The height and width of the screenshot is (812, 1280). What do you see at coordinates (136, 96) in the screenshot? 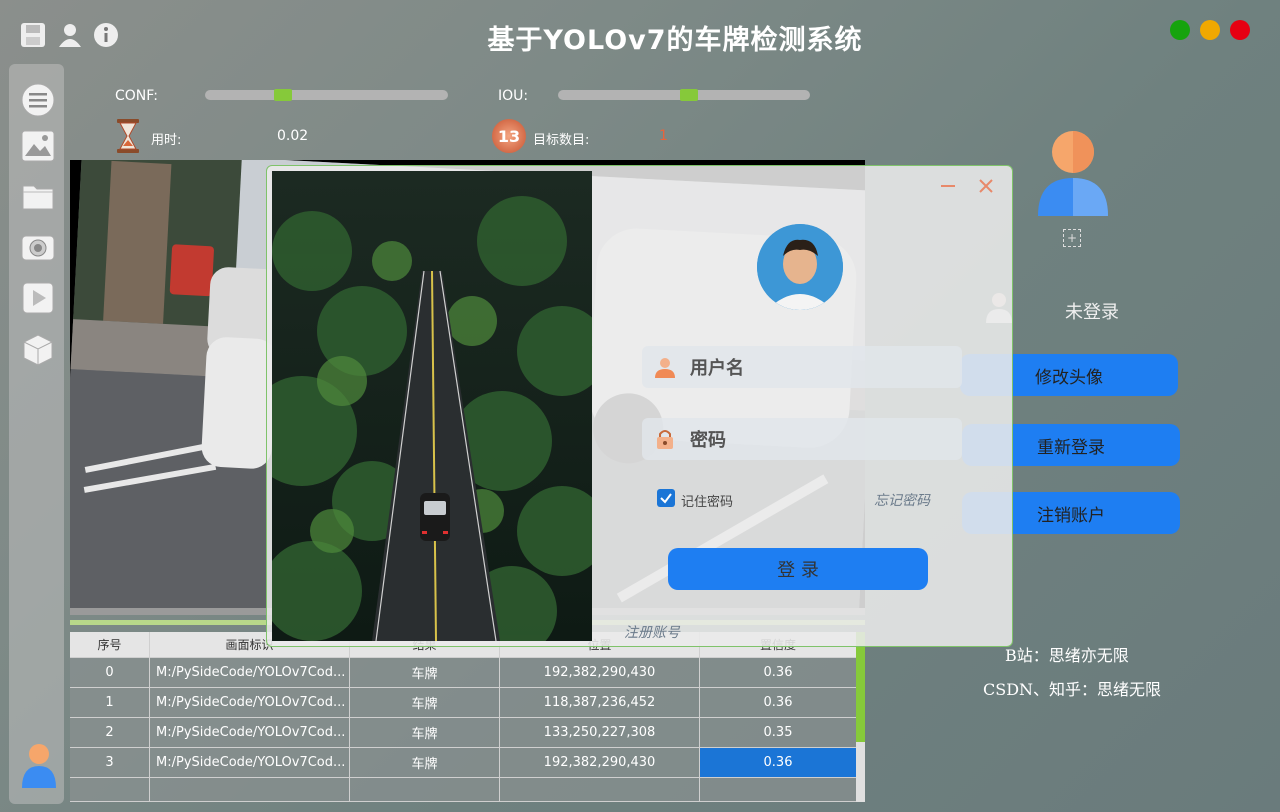
I see `conf-label: CONF:` at bounding box center [136, 96].